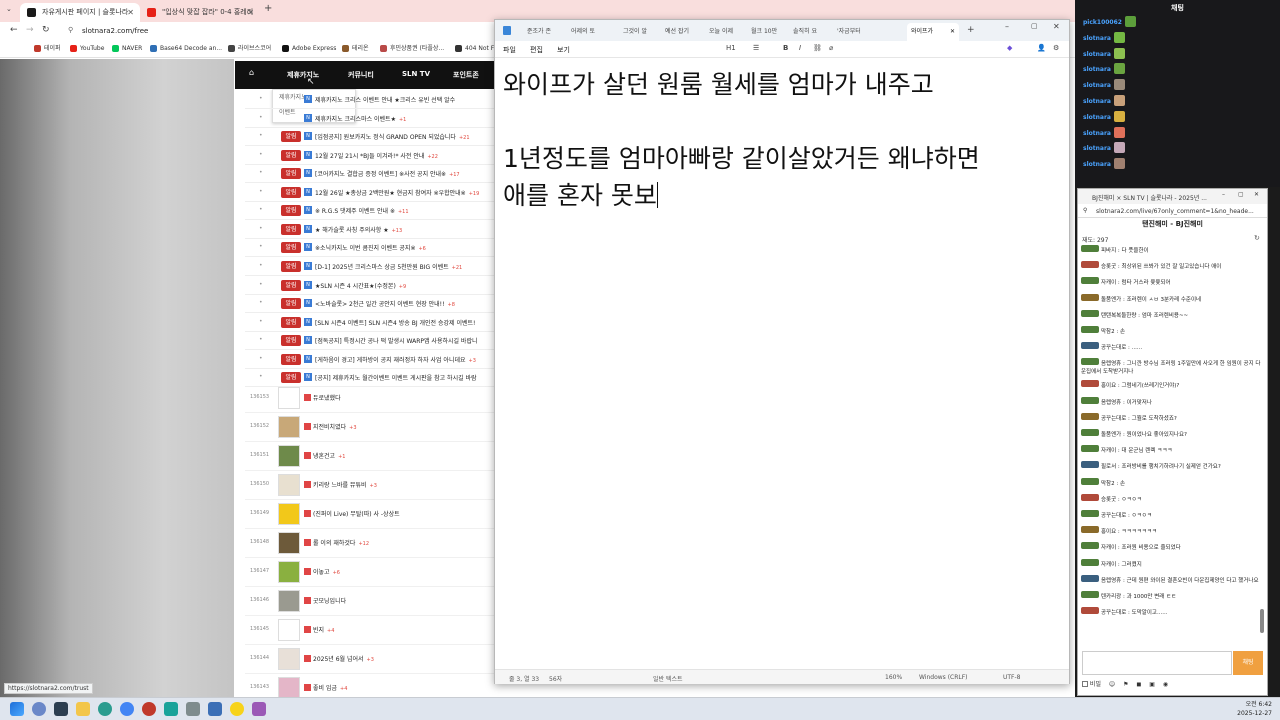 The image size is (1280, 720). What do you see at coordinates (370, 360) in the screenshot?
I see `notice-row: • 알림 N [게하음이 경고] 게하방이 공지 재러정자 하자 사업 아니데요 +3` at bounding box center [370, 360].